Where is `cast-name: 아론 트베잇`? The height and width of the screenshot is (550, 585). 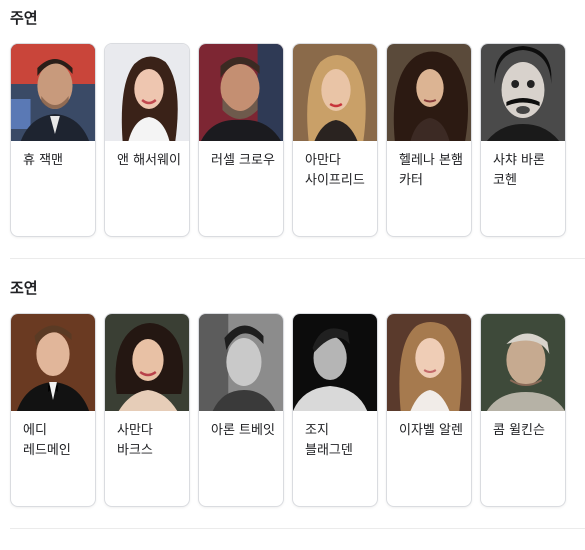
cast-name: 아론 트베잇 is located at coordinates (243, 430).